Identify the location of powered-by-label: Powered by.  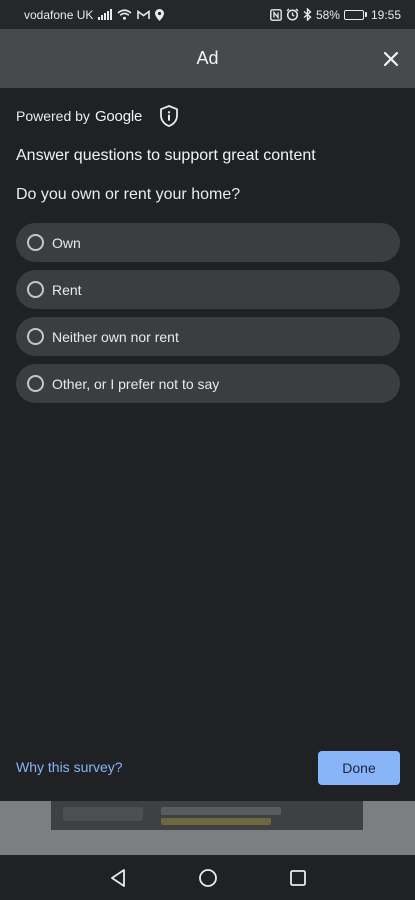
(53, 116).